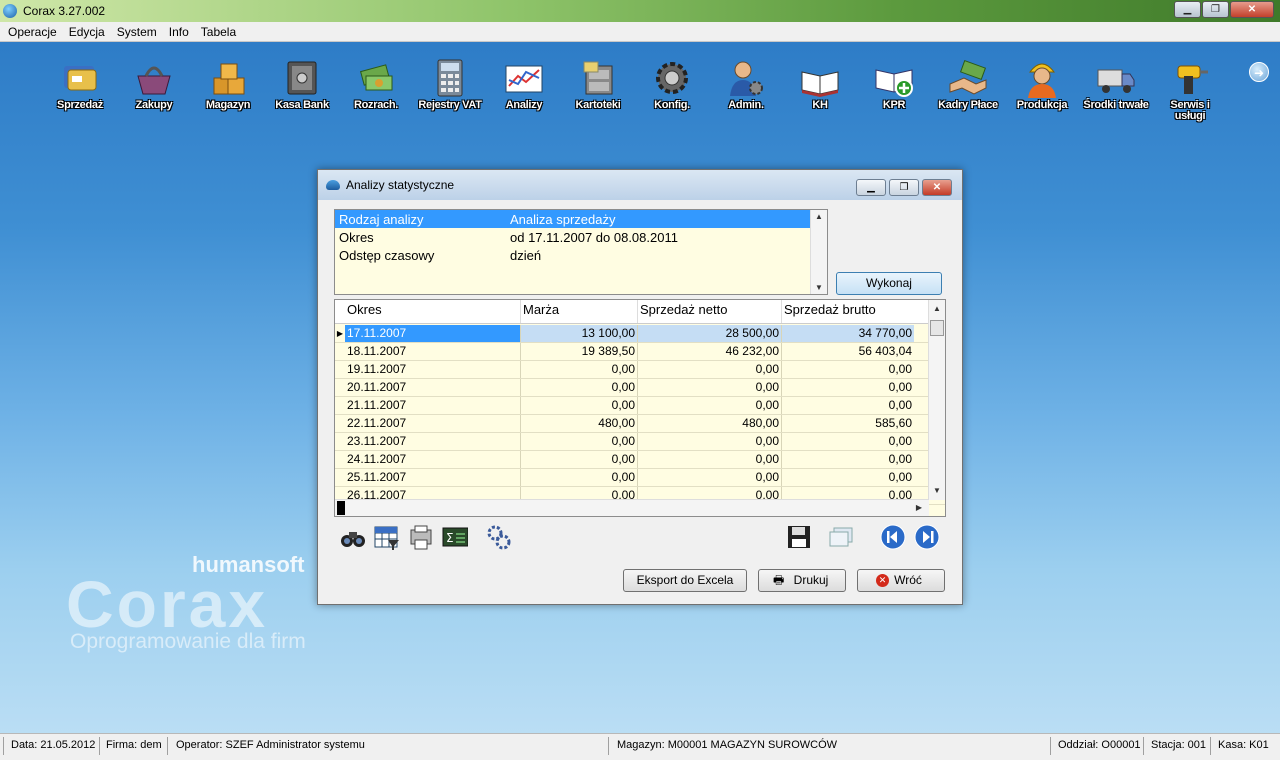  I want to click on toolbar-kasa-bank: Kasa Bank, so click(302, 84).